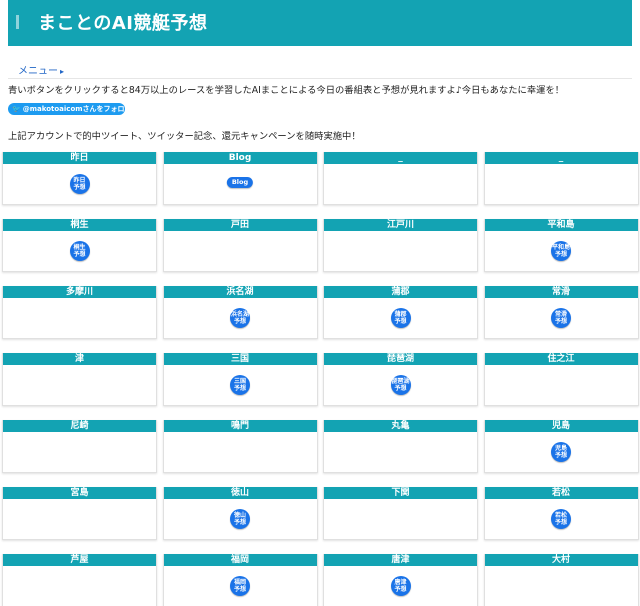 The image size is (640, 606). What do you see at coordinates (79, 493) in the screenshot?
I see `venue-name: 宮島` at bounding box center [79, 493].